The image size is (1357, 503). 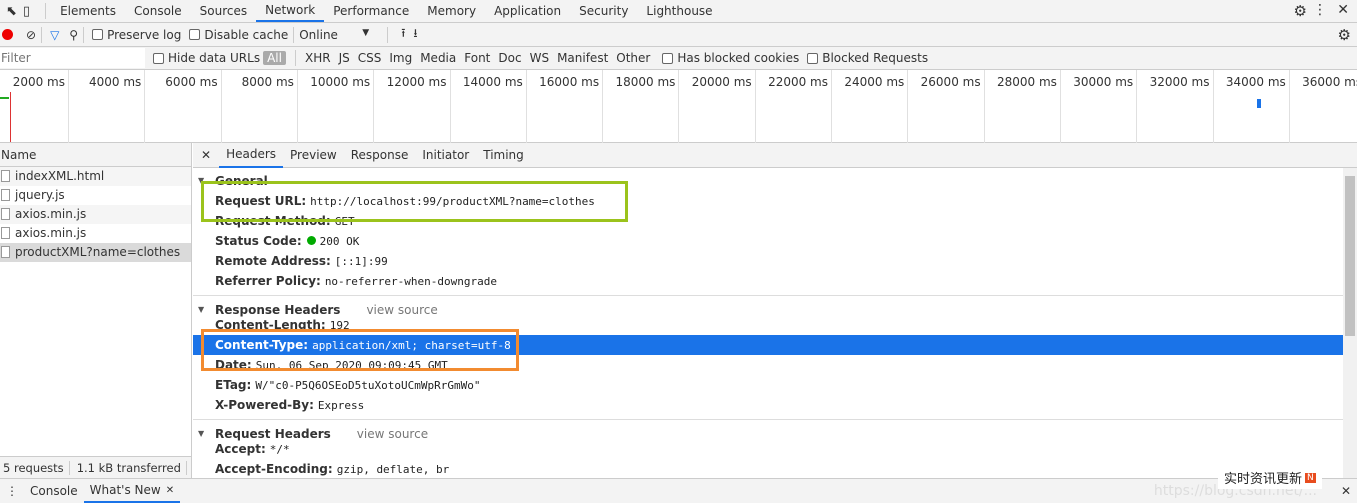 I want to click on filter-type-all: All, so click(x=274, y=58).